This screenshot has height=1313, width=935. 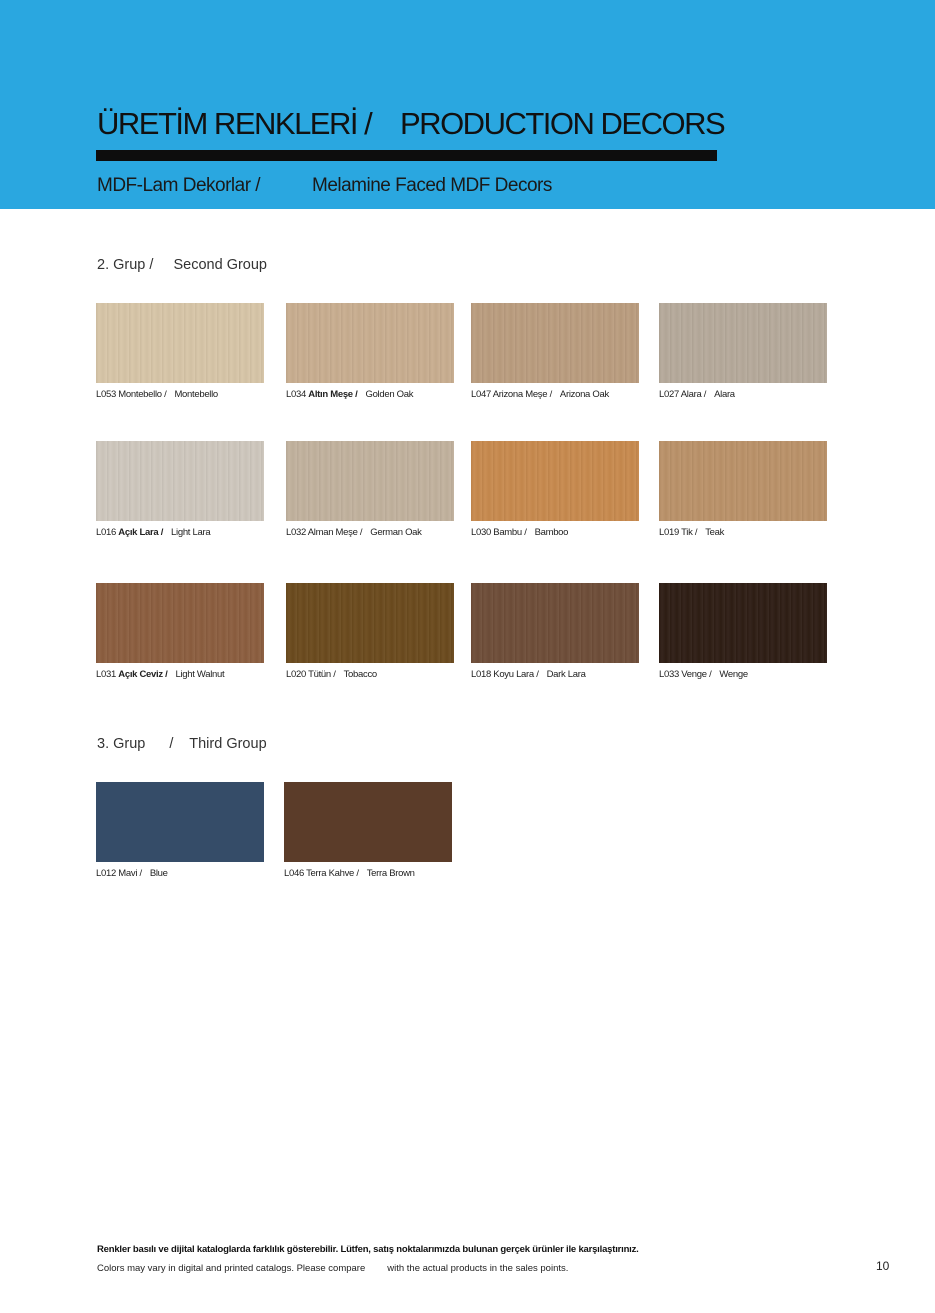 What do you see at coordinates (396, 532) in the screenshot?
I see `decor-name-en: German Oak` at bounding box center [396, 532].